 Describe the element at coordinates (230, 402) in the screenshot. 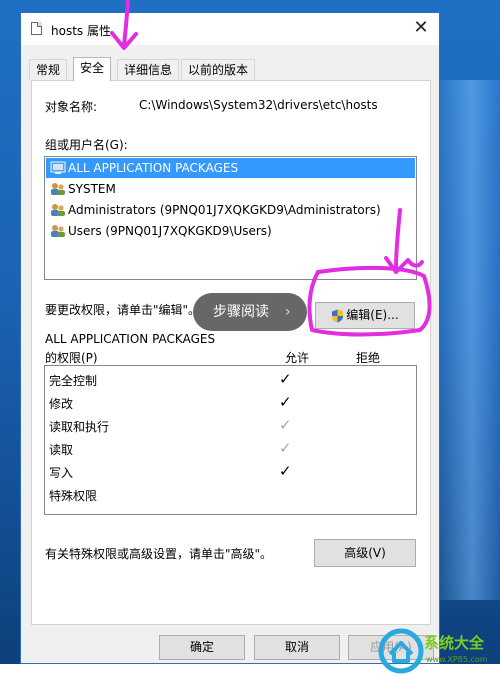

I see `table-row: 修改 ✓` at that location.